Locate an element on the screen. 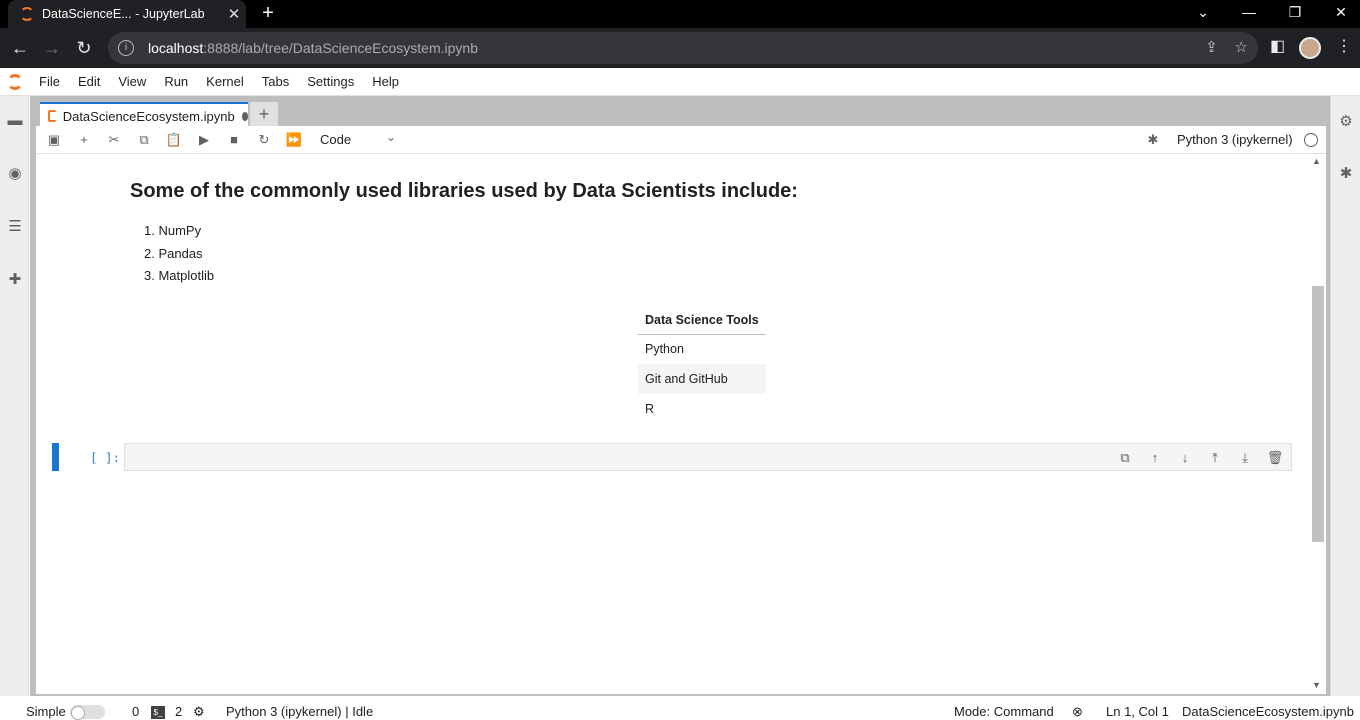 This screenshot has width=1360, height=720. share-icon: ⇪ is located at coordinates (1211, 47).